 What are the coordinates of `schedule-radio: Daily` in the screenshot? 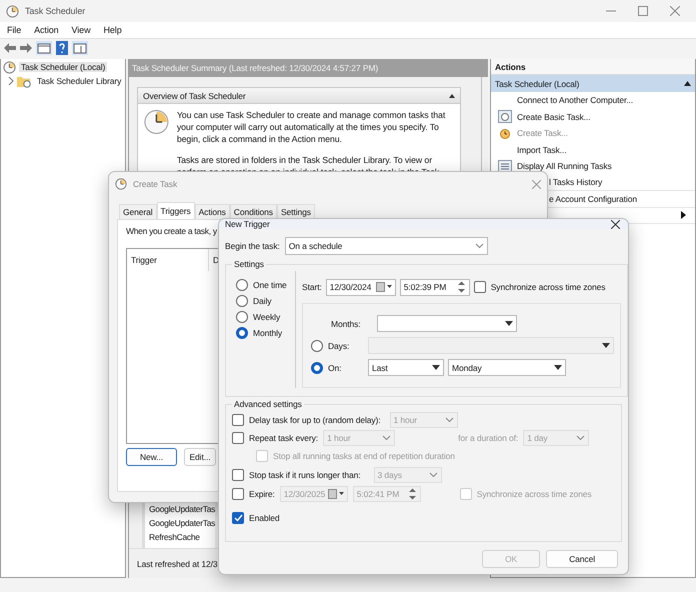 It's located at (265, 301).